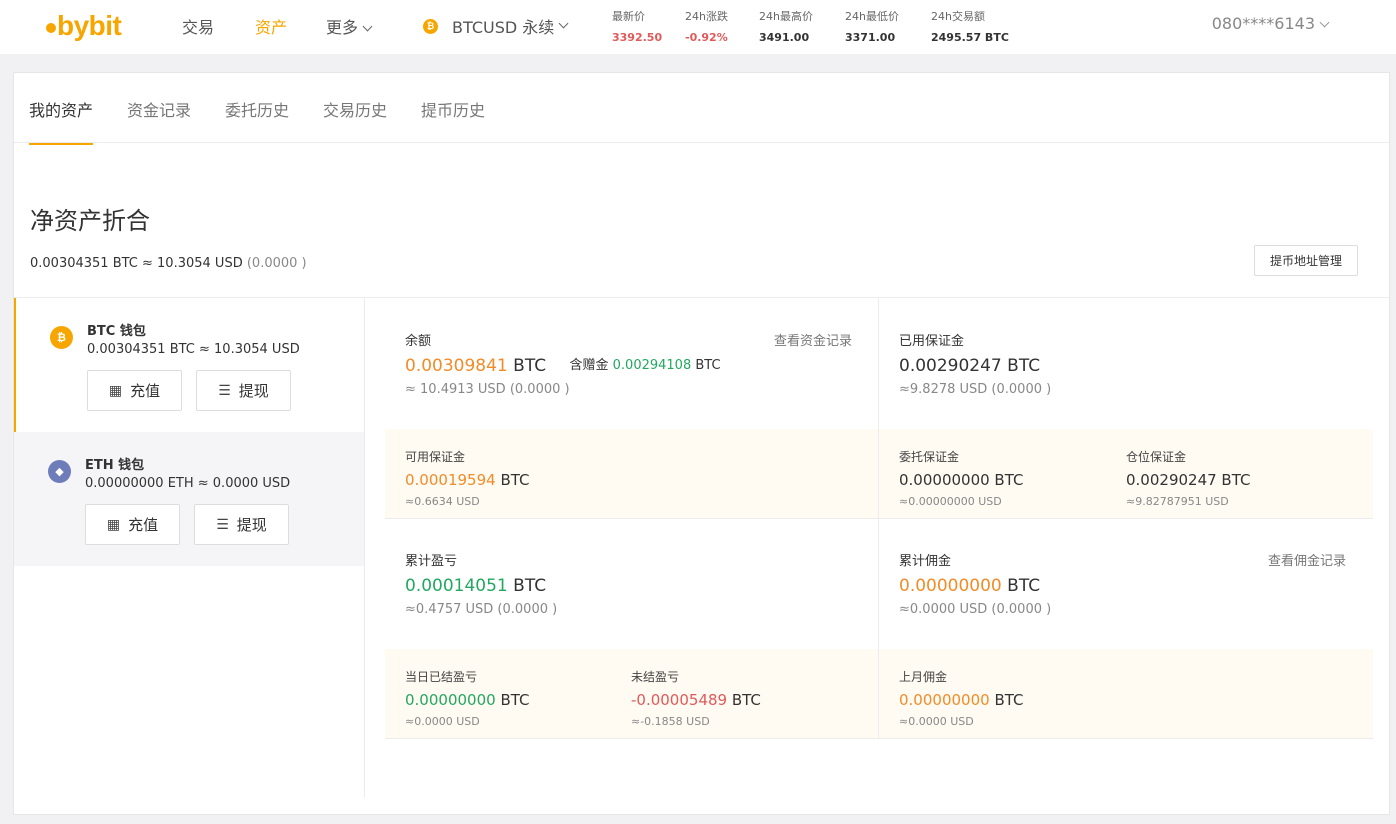 The image size is (1396, 824). Describe the element at coordinates (271, 26) in the screenshot. I see `nav-assets: 资产` at that location.